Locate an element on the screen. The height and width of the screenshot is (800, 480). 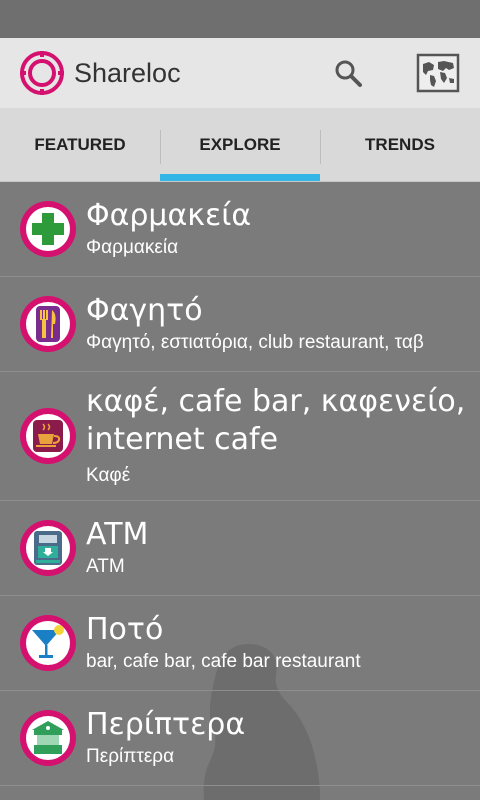
category-title: καφέ, cafe bar, καφενείο, internet cafe is located at coordinates (276, 420).